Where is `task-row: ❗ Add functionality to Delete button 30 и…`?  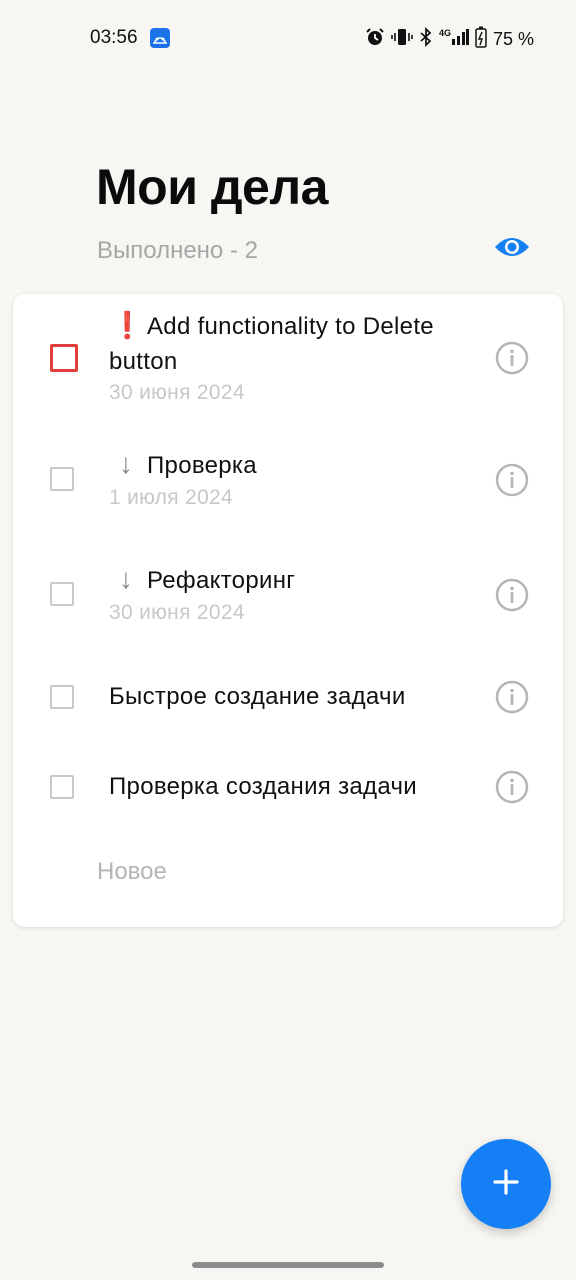 task-row: ❗ Add functionality to Delete button 30 и… is located at coordinates (288, 354).